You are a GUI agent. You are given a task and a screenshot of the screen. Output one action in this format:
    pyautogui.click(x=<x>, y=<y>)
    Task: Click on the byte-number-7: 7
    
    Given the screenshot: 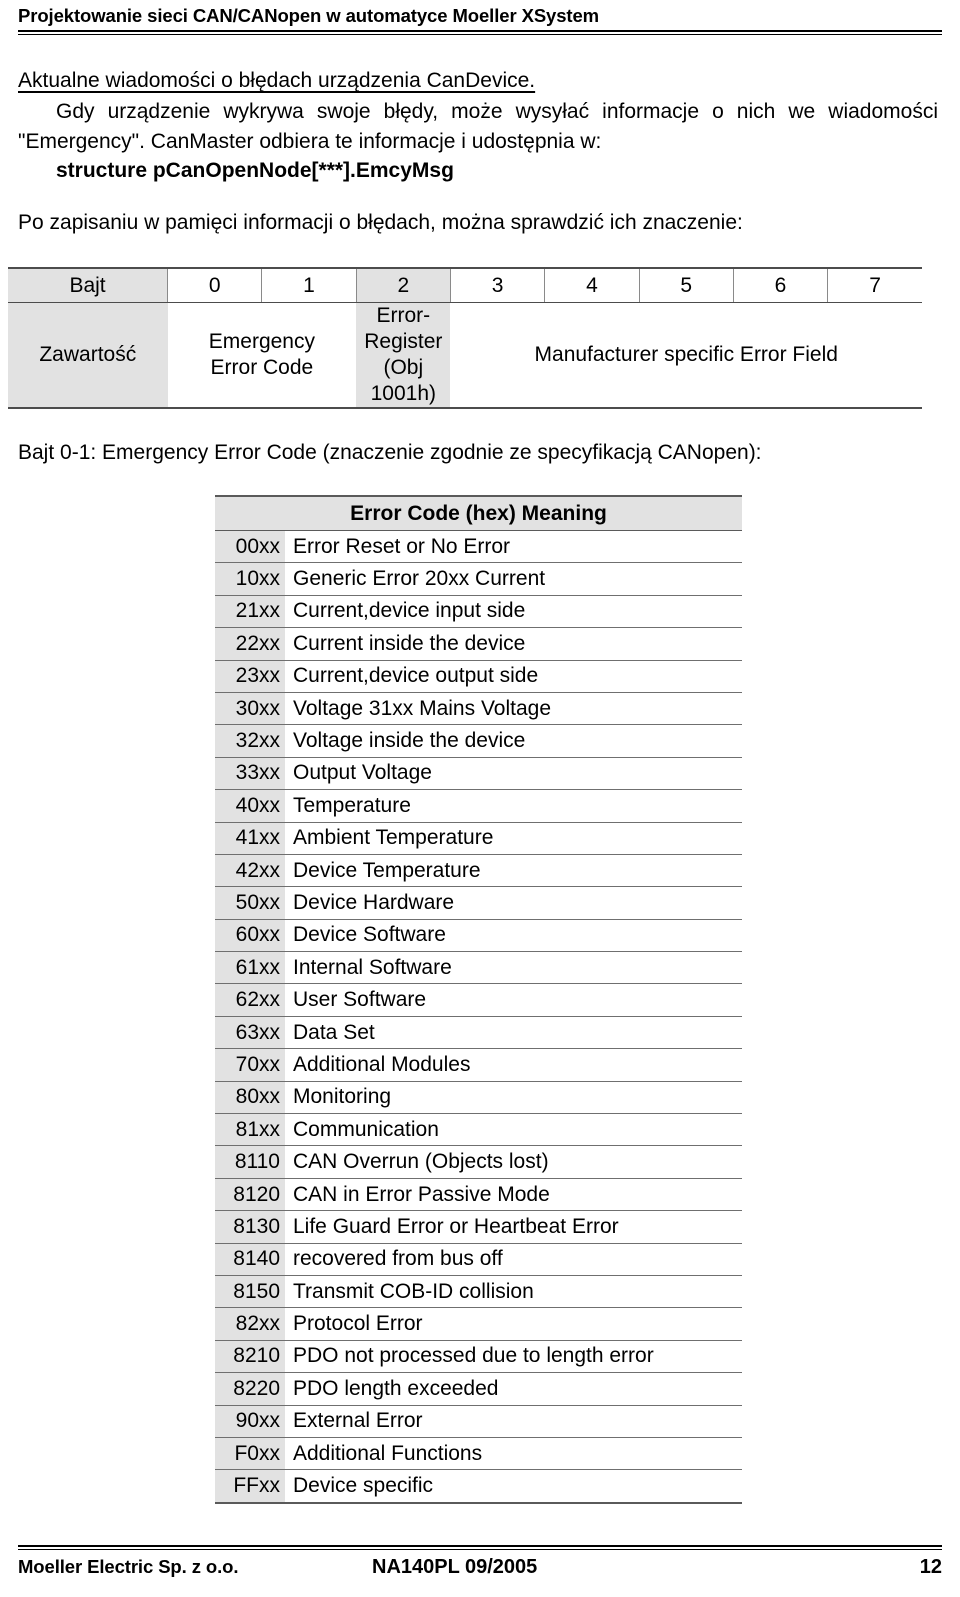 What is the action you would take?
    pyautogui.click(x=874, y=285)
    